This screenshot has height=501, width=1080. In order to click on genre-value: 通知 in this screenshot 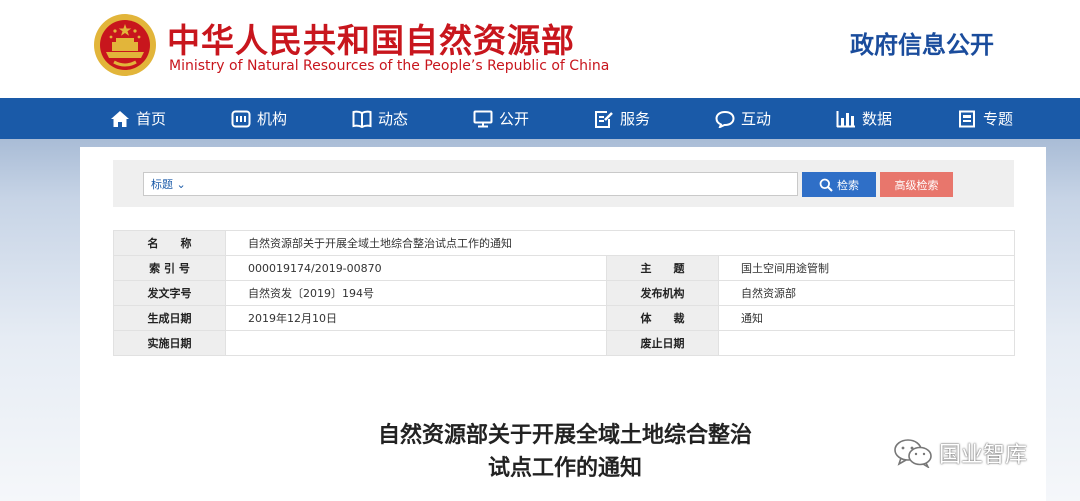, I will do `click(866, 318)`.